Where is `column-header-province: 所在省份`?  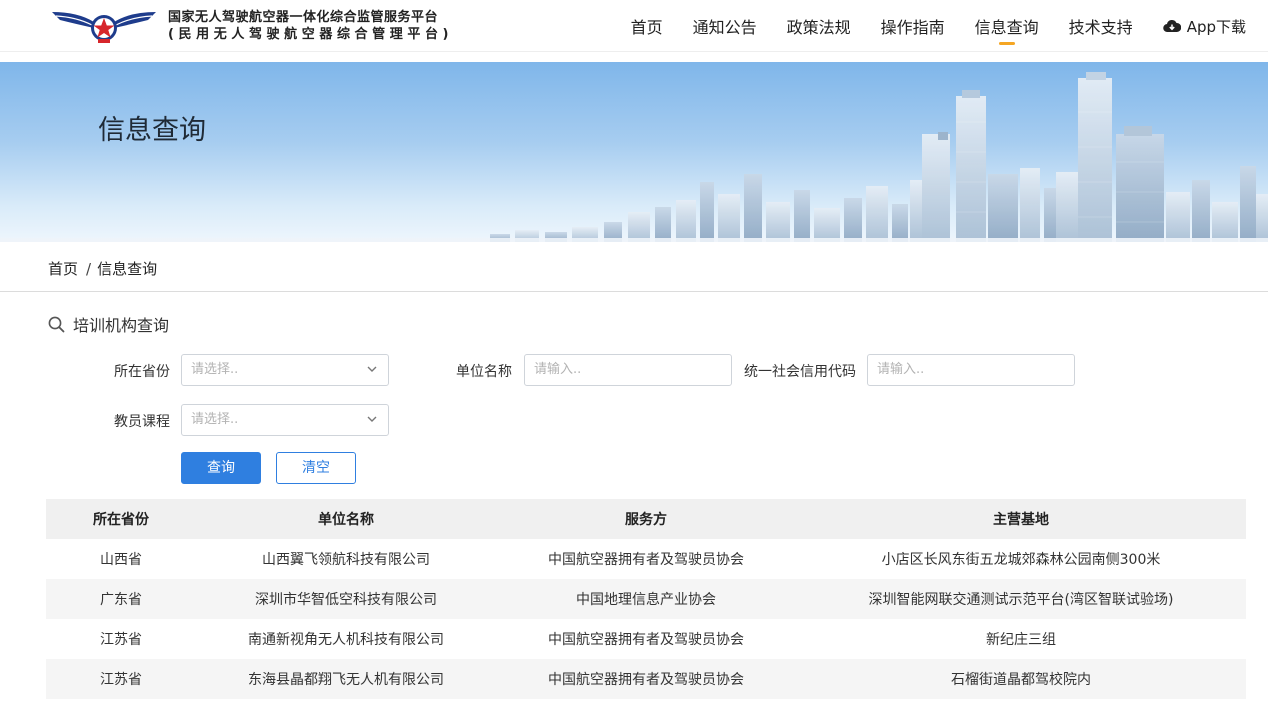
column-header-province: 所在省份 is located at coordinates (121, 519).